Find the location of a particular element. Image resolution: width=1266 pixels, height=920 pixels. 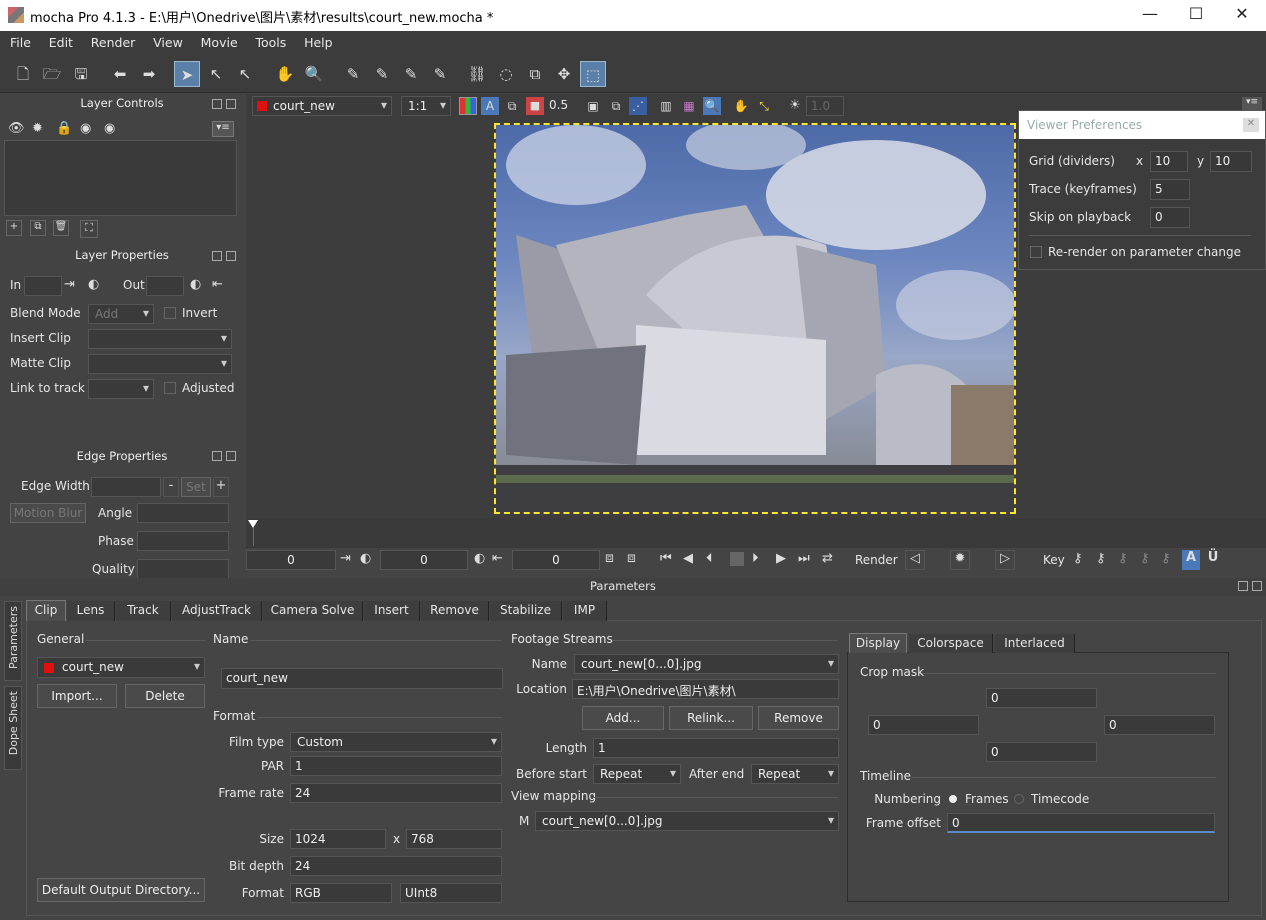

edge-decrement-icon: - is located at coordinates (171, 487).